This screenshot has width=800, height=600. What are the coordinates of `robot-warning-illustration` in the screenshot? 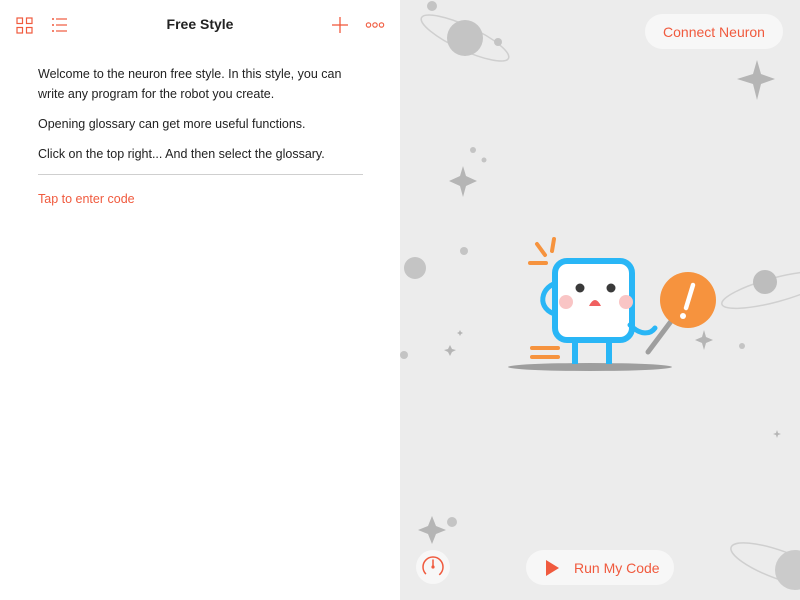 It's located at (612, 304).